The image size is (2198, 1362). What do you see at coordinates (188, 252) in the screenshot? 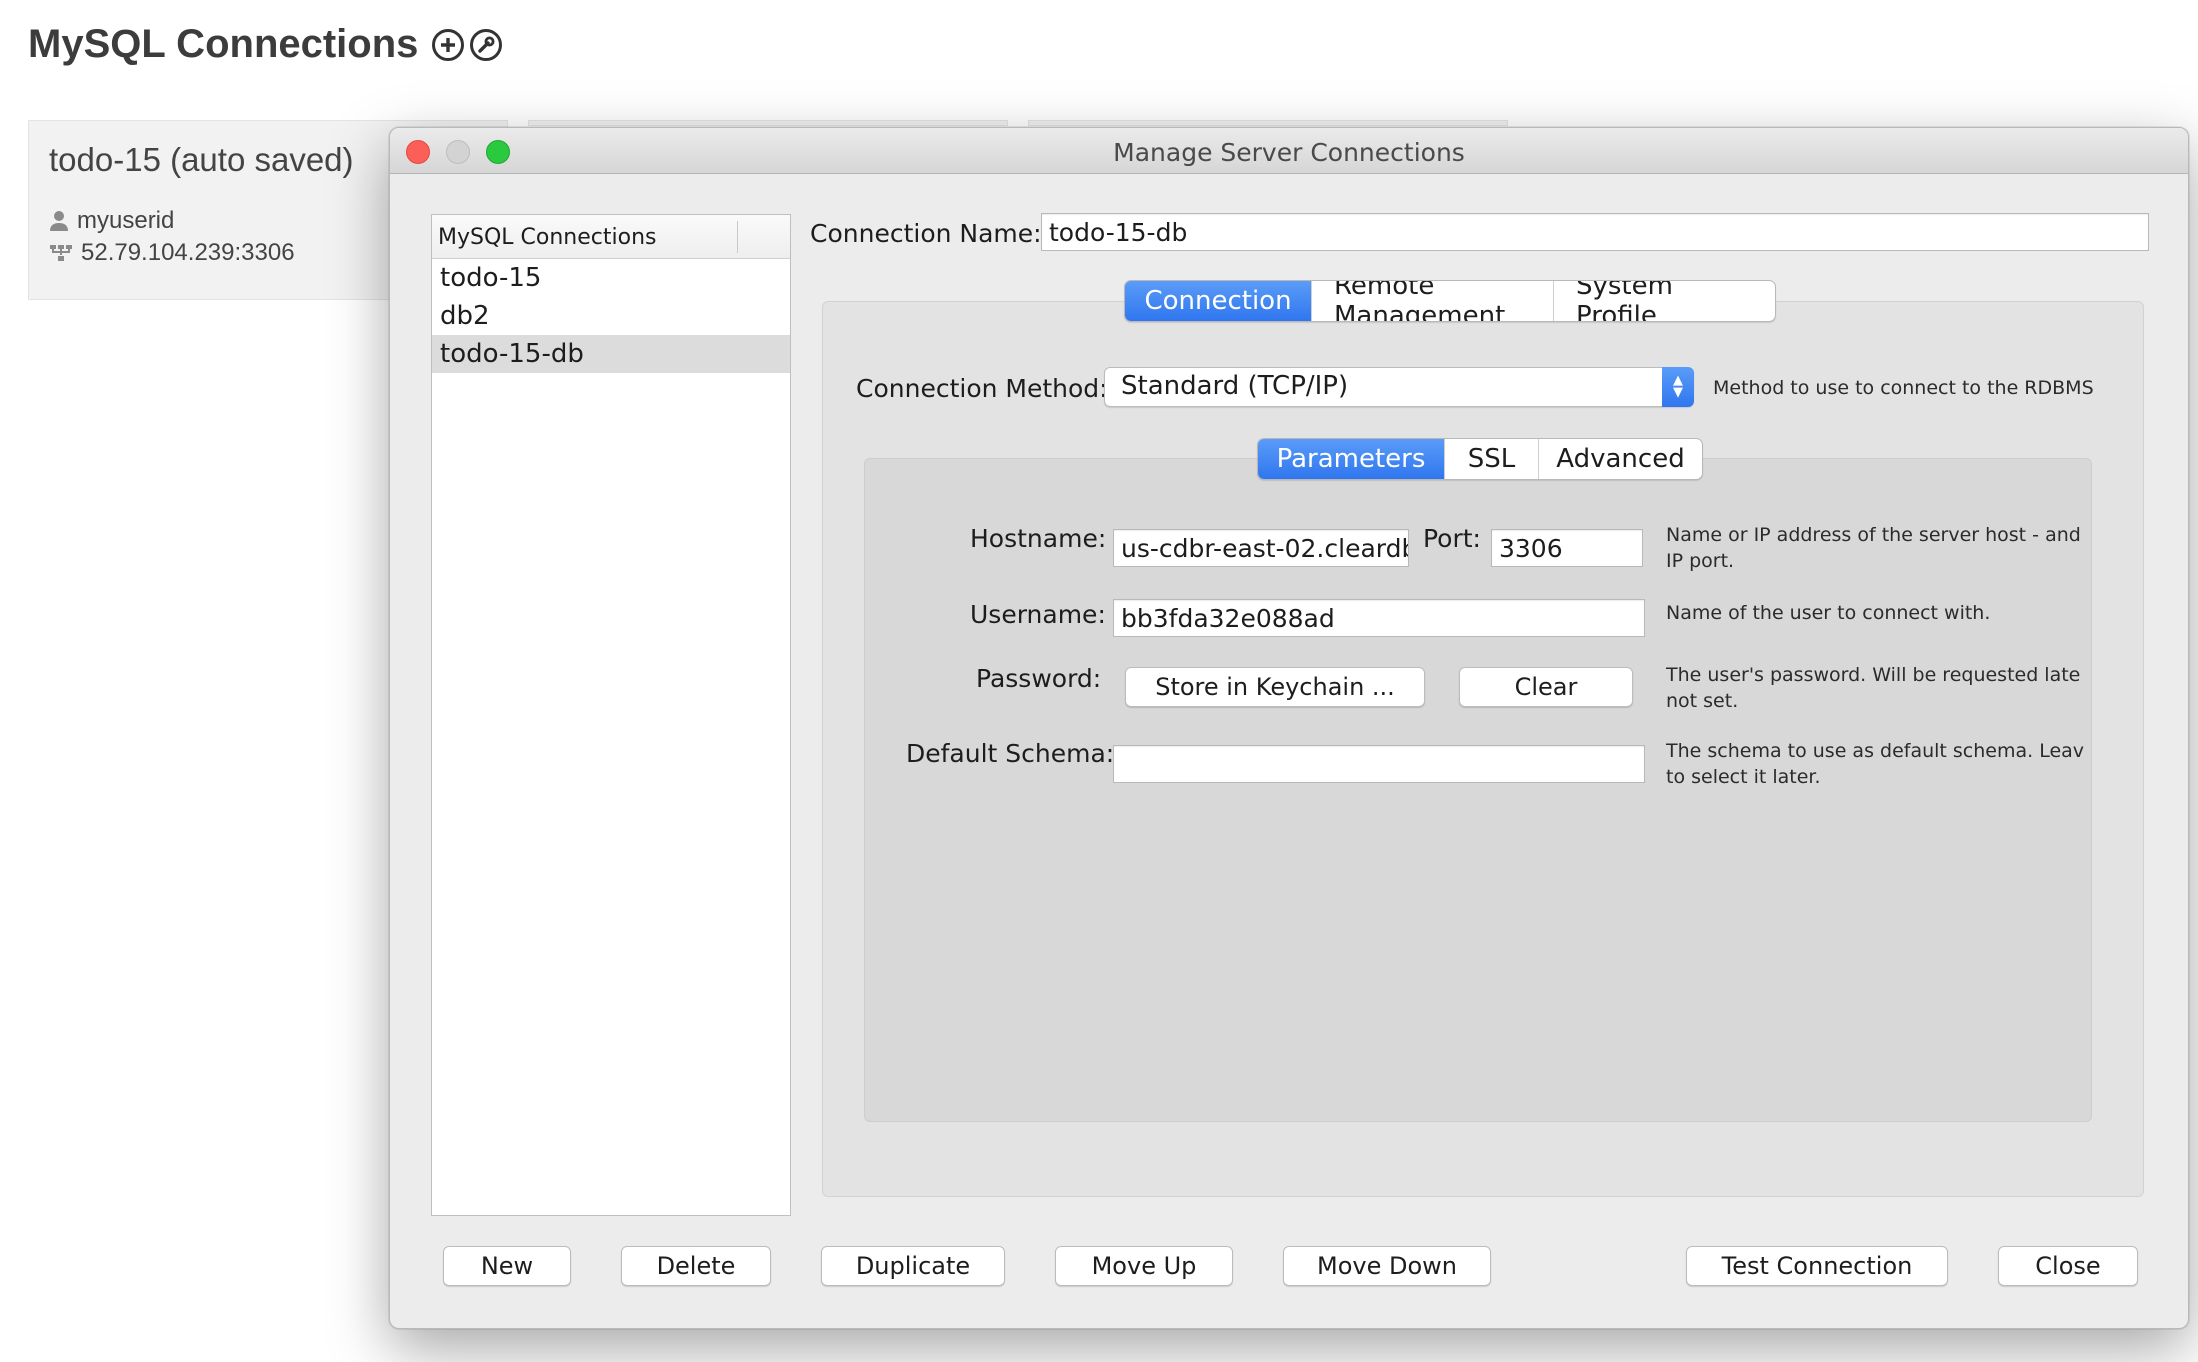
I see `tile-host: 52.79.104.239:3306` at bounding box center [188, 252].